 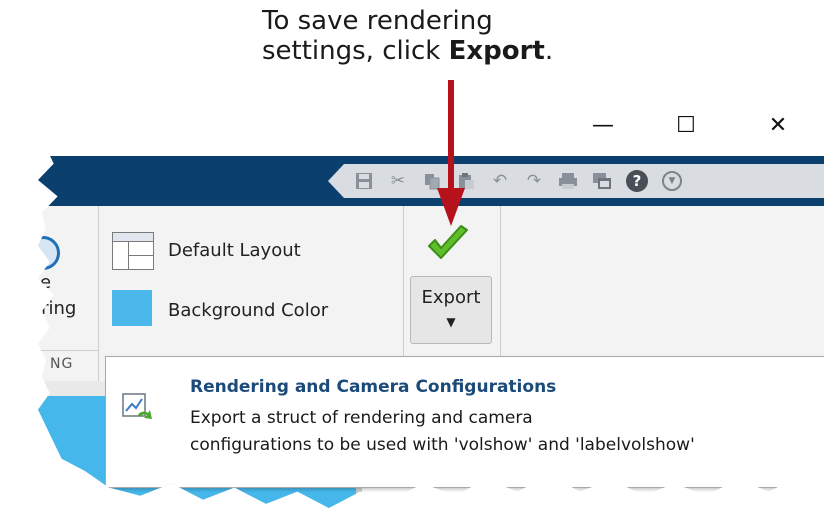 I want to click on annotation-arrow, so click(x=451, y=153).